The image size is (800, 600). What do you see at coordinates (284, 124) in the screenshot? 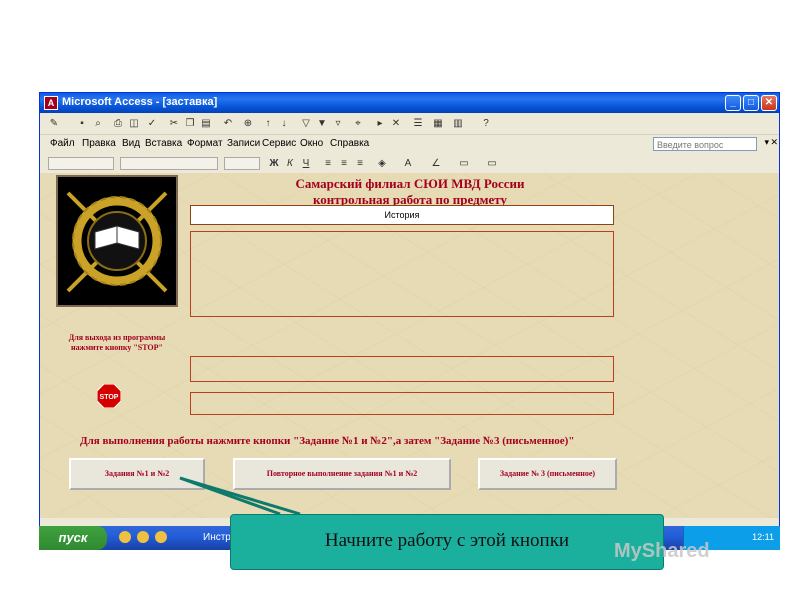
I see `sort-desc-icon: ↓` at bounding box center [284, 124].